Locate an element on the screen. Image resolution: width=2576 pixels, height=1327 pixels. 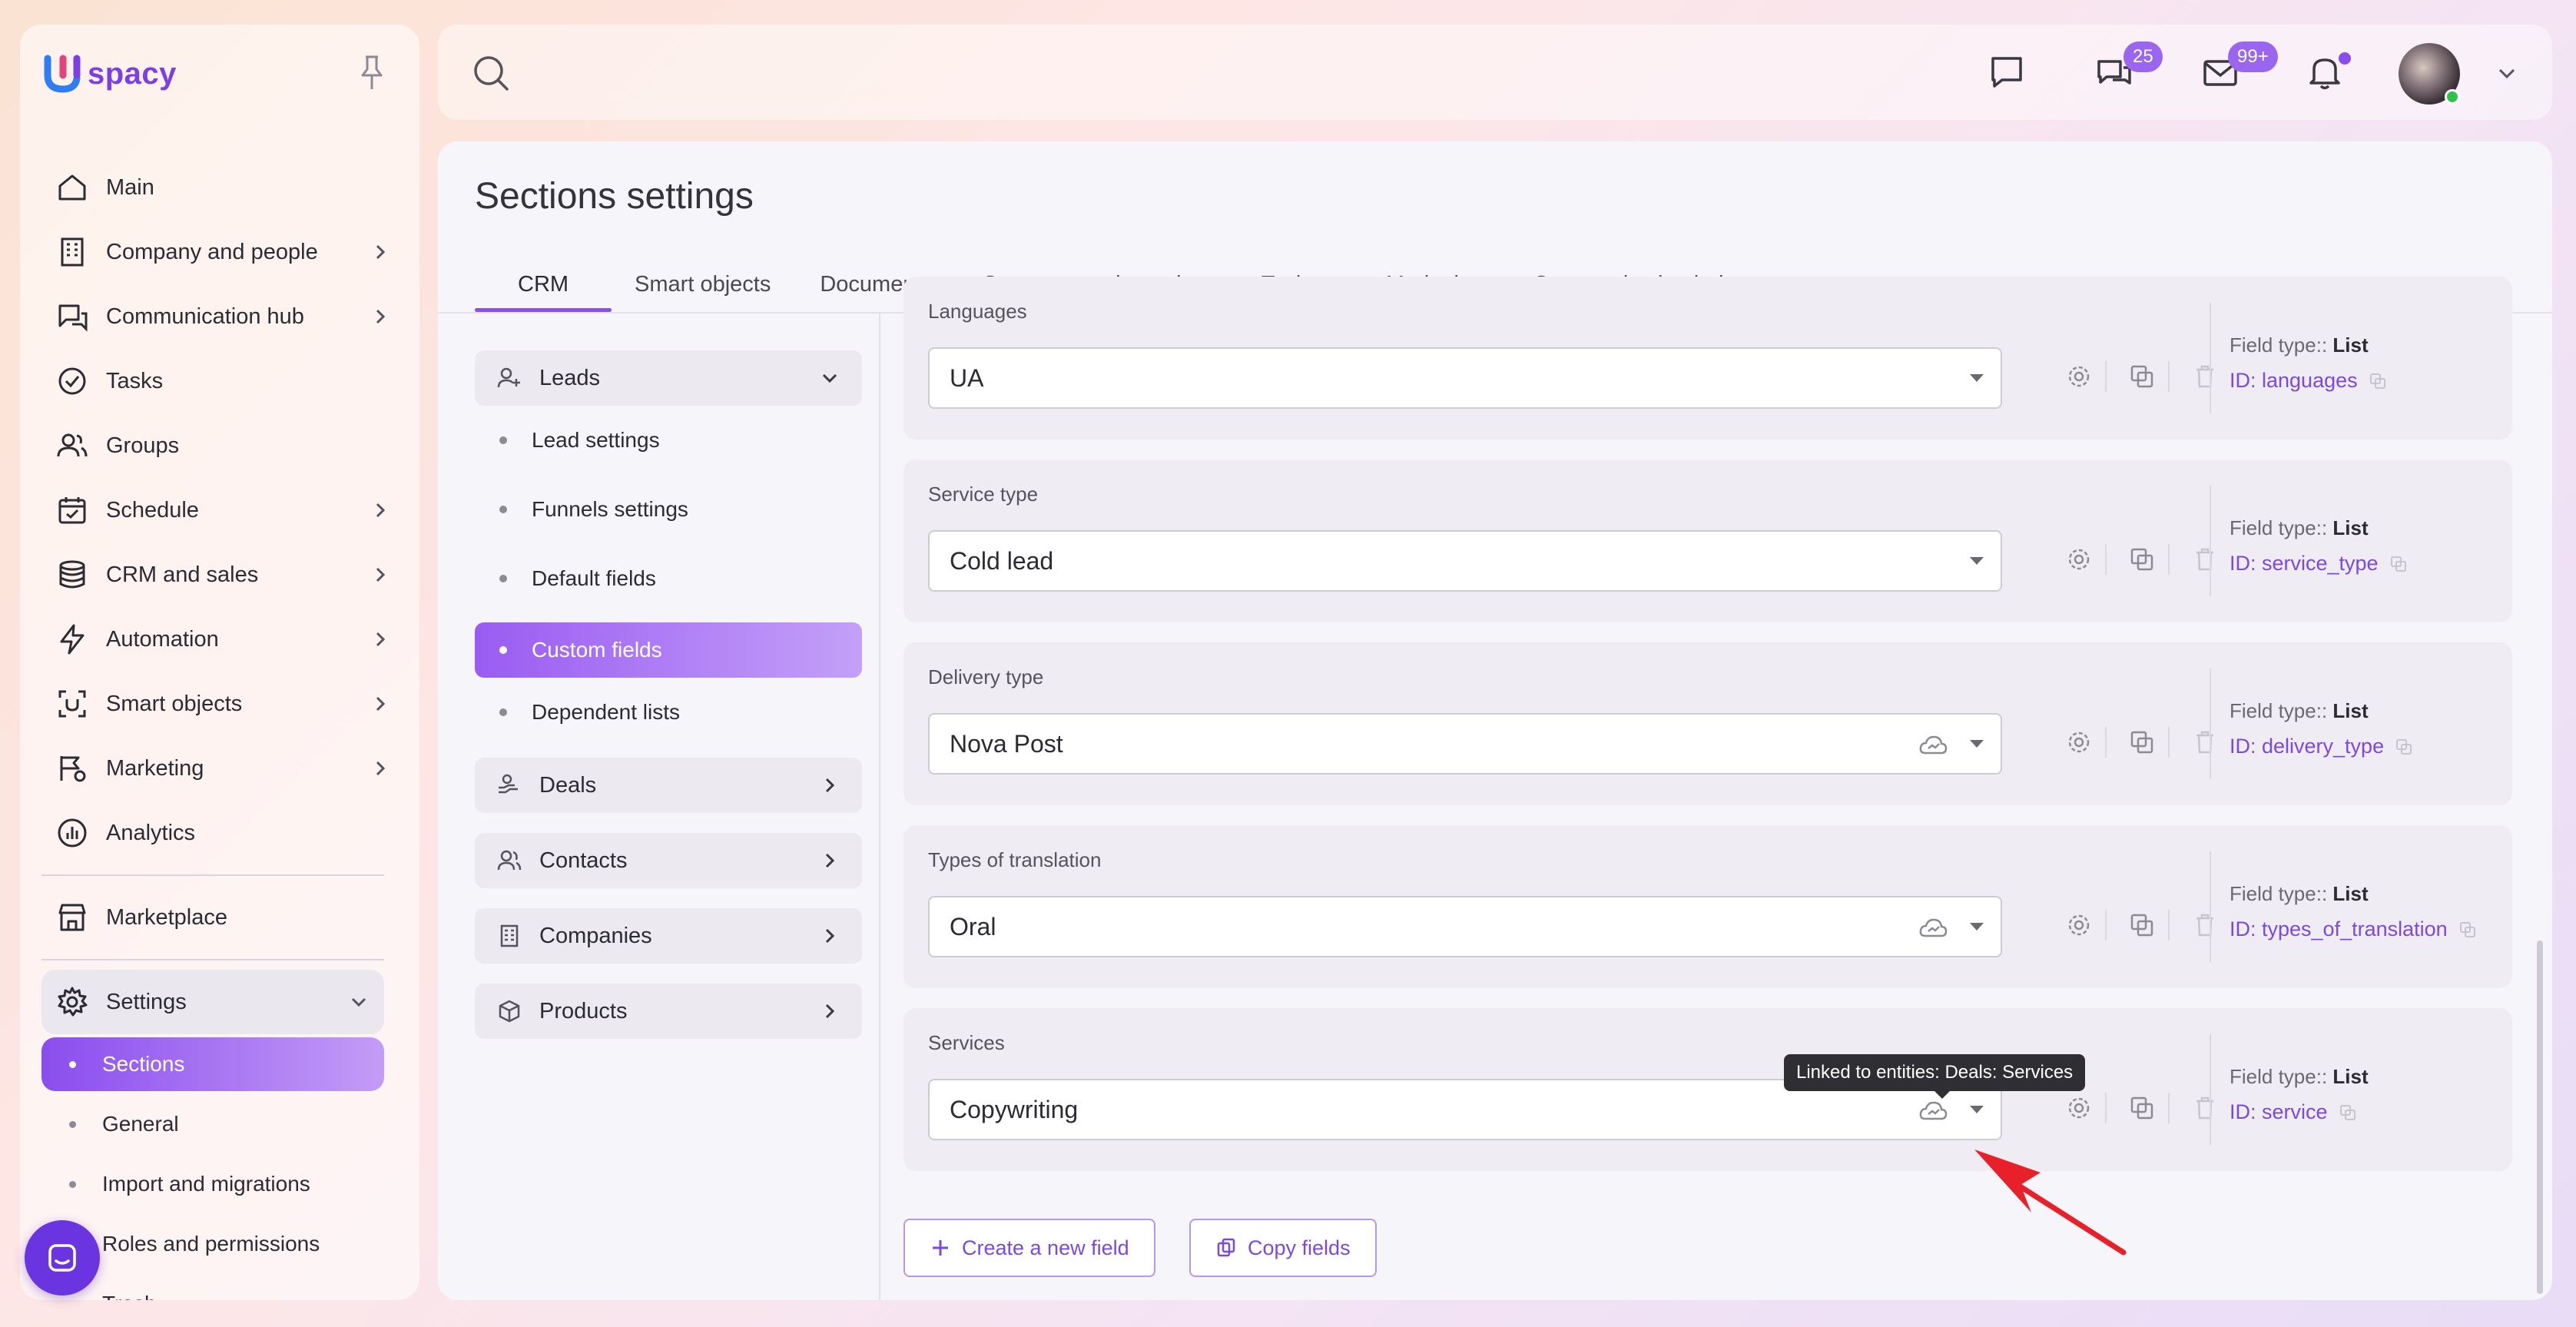
field-id: ID: languages is located at coordinates (2308, 381).